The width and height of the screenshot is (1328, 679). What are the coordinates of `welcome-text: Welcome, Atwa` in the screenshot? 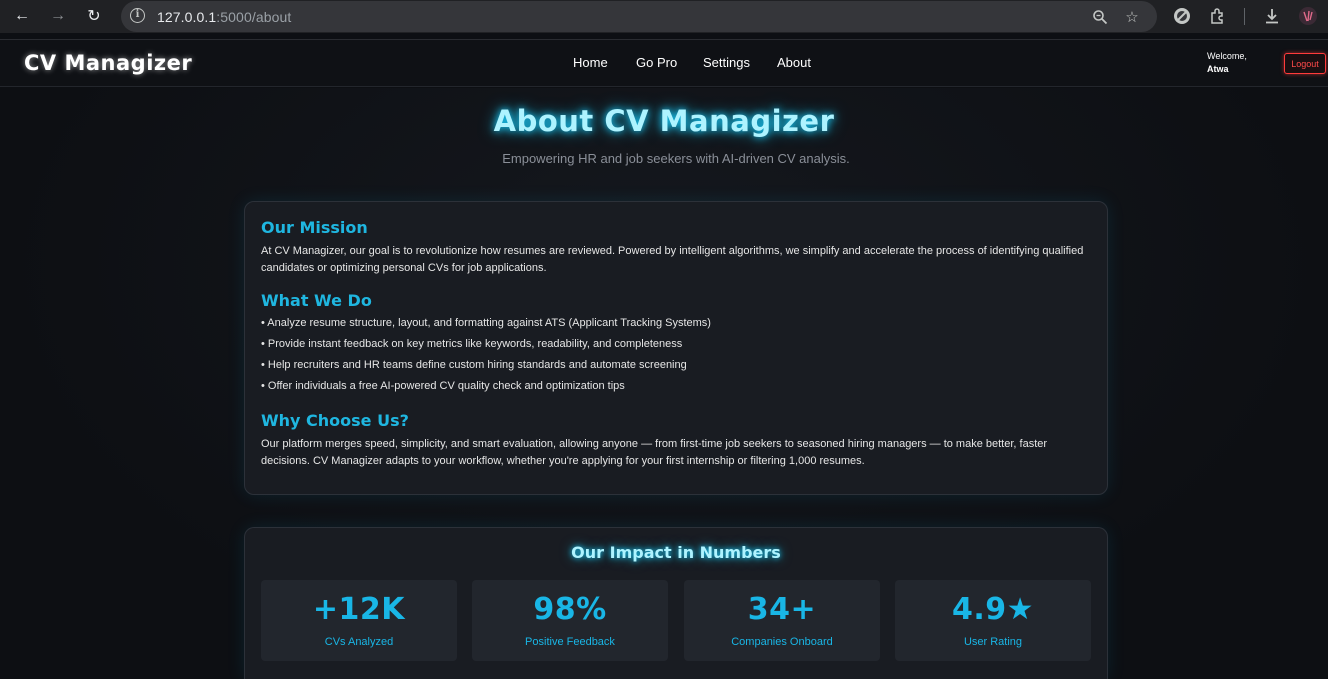 It's located at (1227, 63).